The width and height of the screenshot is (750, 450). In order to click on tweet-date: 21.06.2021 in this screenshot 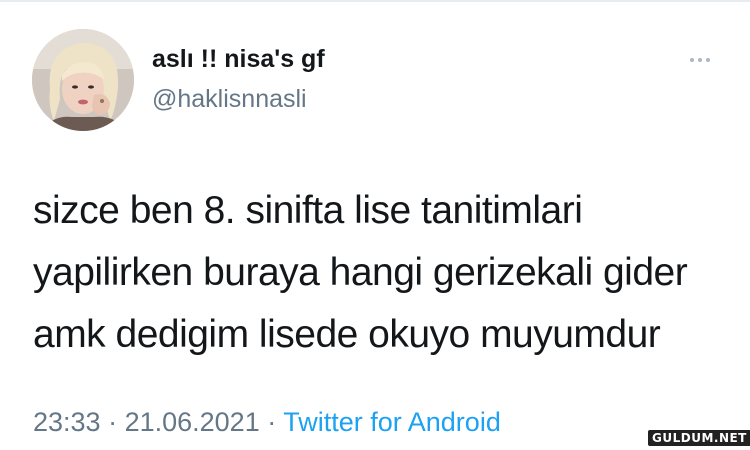, I will do `click(192, 422)`.